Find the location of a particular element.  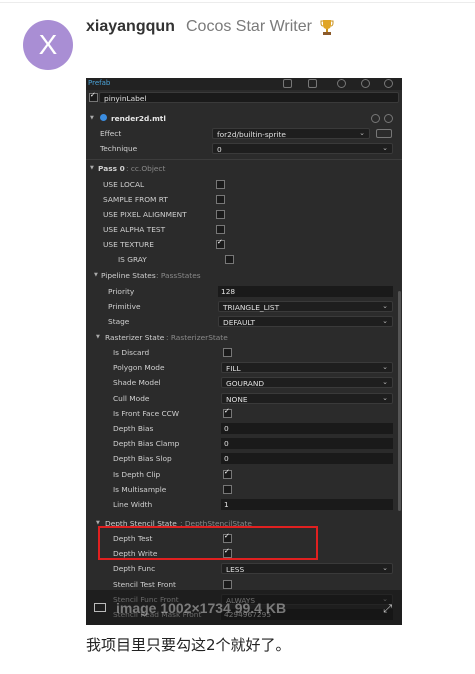

property-label: Is Discard is located at coordinates (131, 352).